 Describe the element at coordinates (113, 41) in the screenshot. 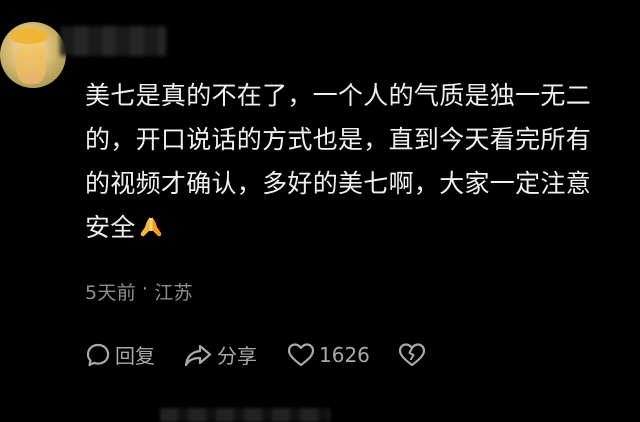

I see `username-blurred` at that location.